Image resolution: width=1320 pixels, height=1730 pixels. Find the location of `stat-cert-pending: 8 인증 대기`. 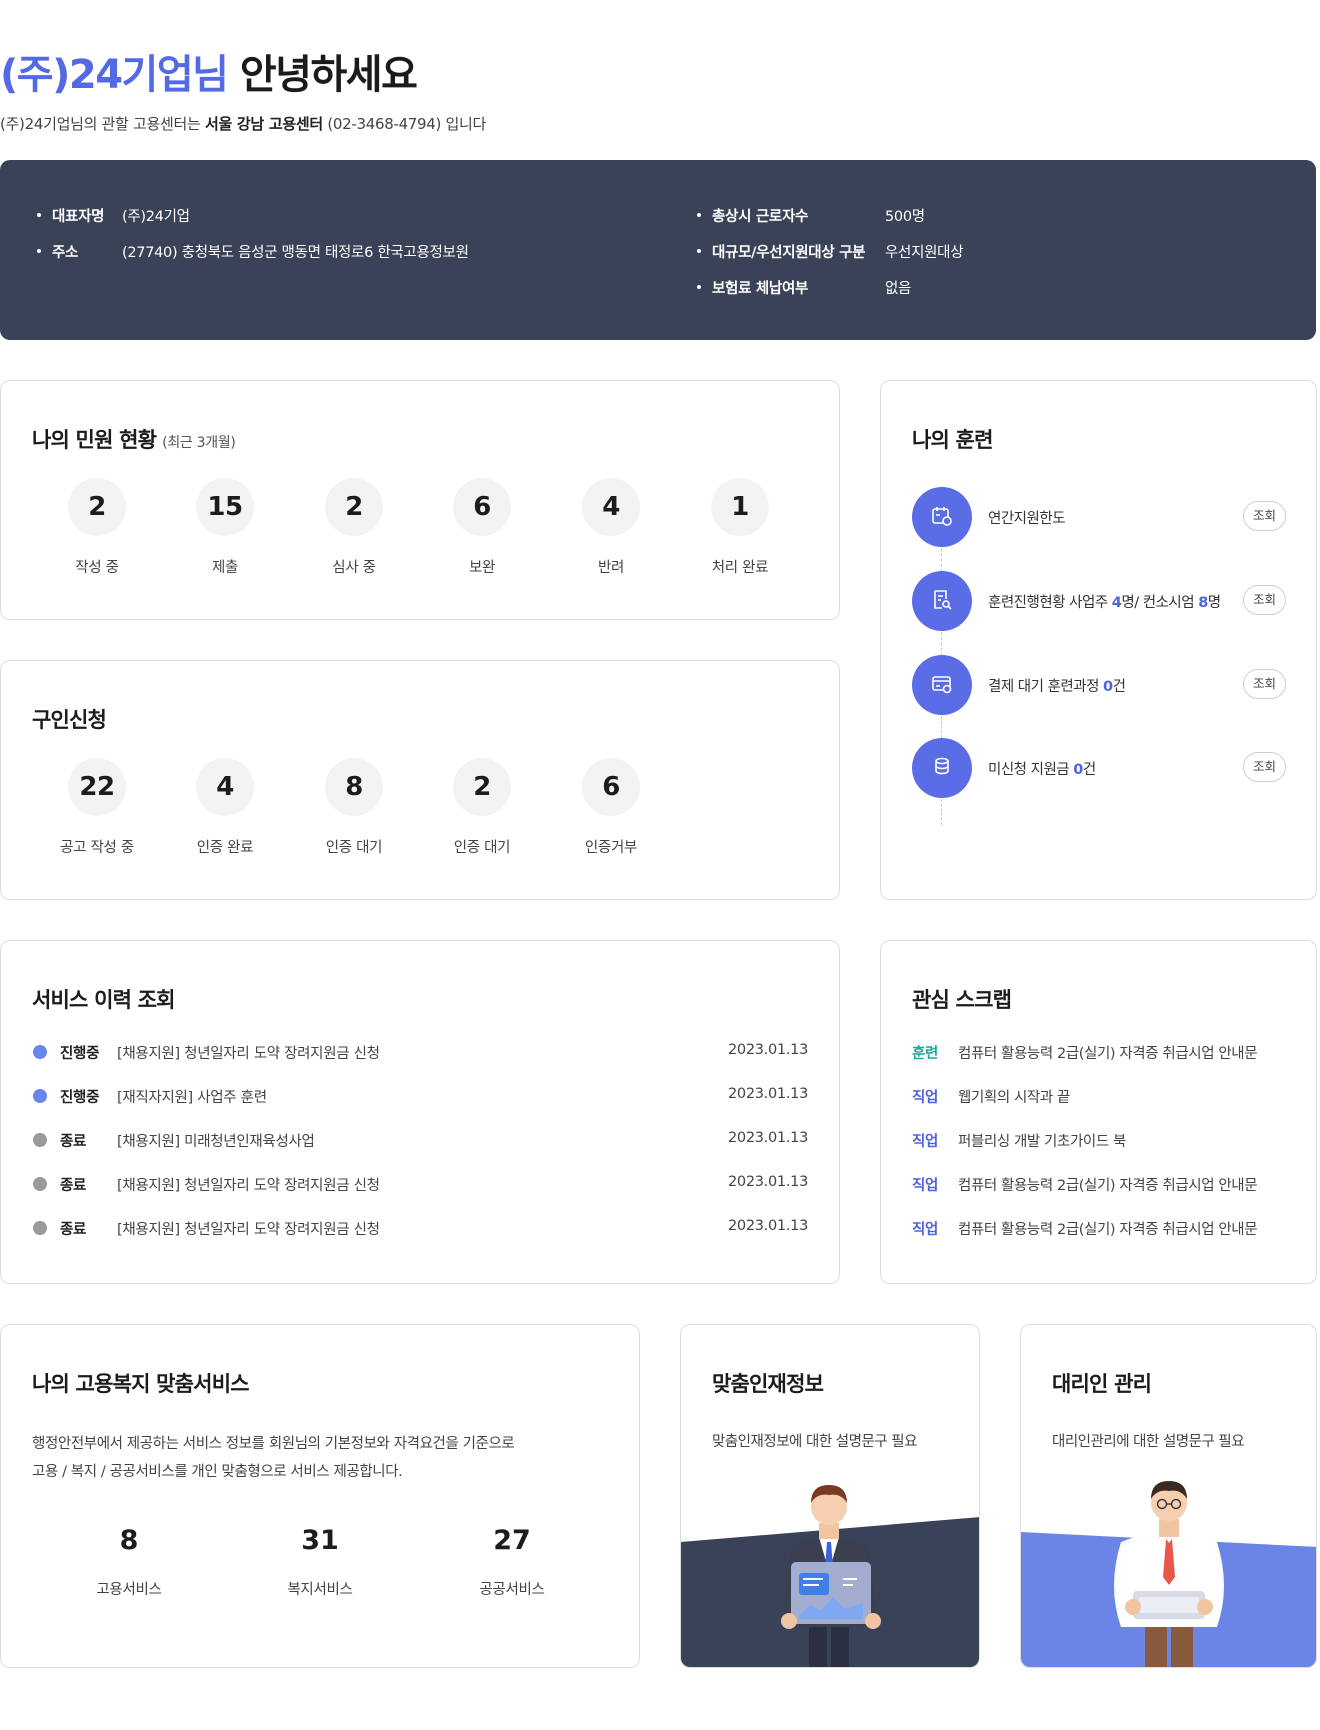

stat-cert-pending: 8 인증 대기 is located at coordinates (354, 807).